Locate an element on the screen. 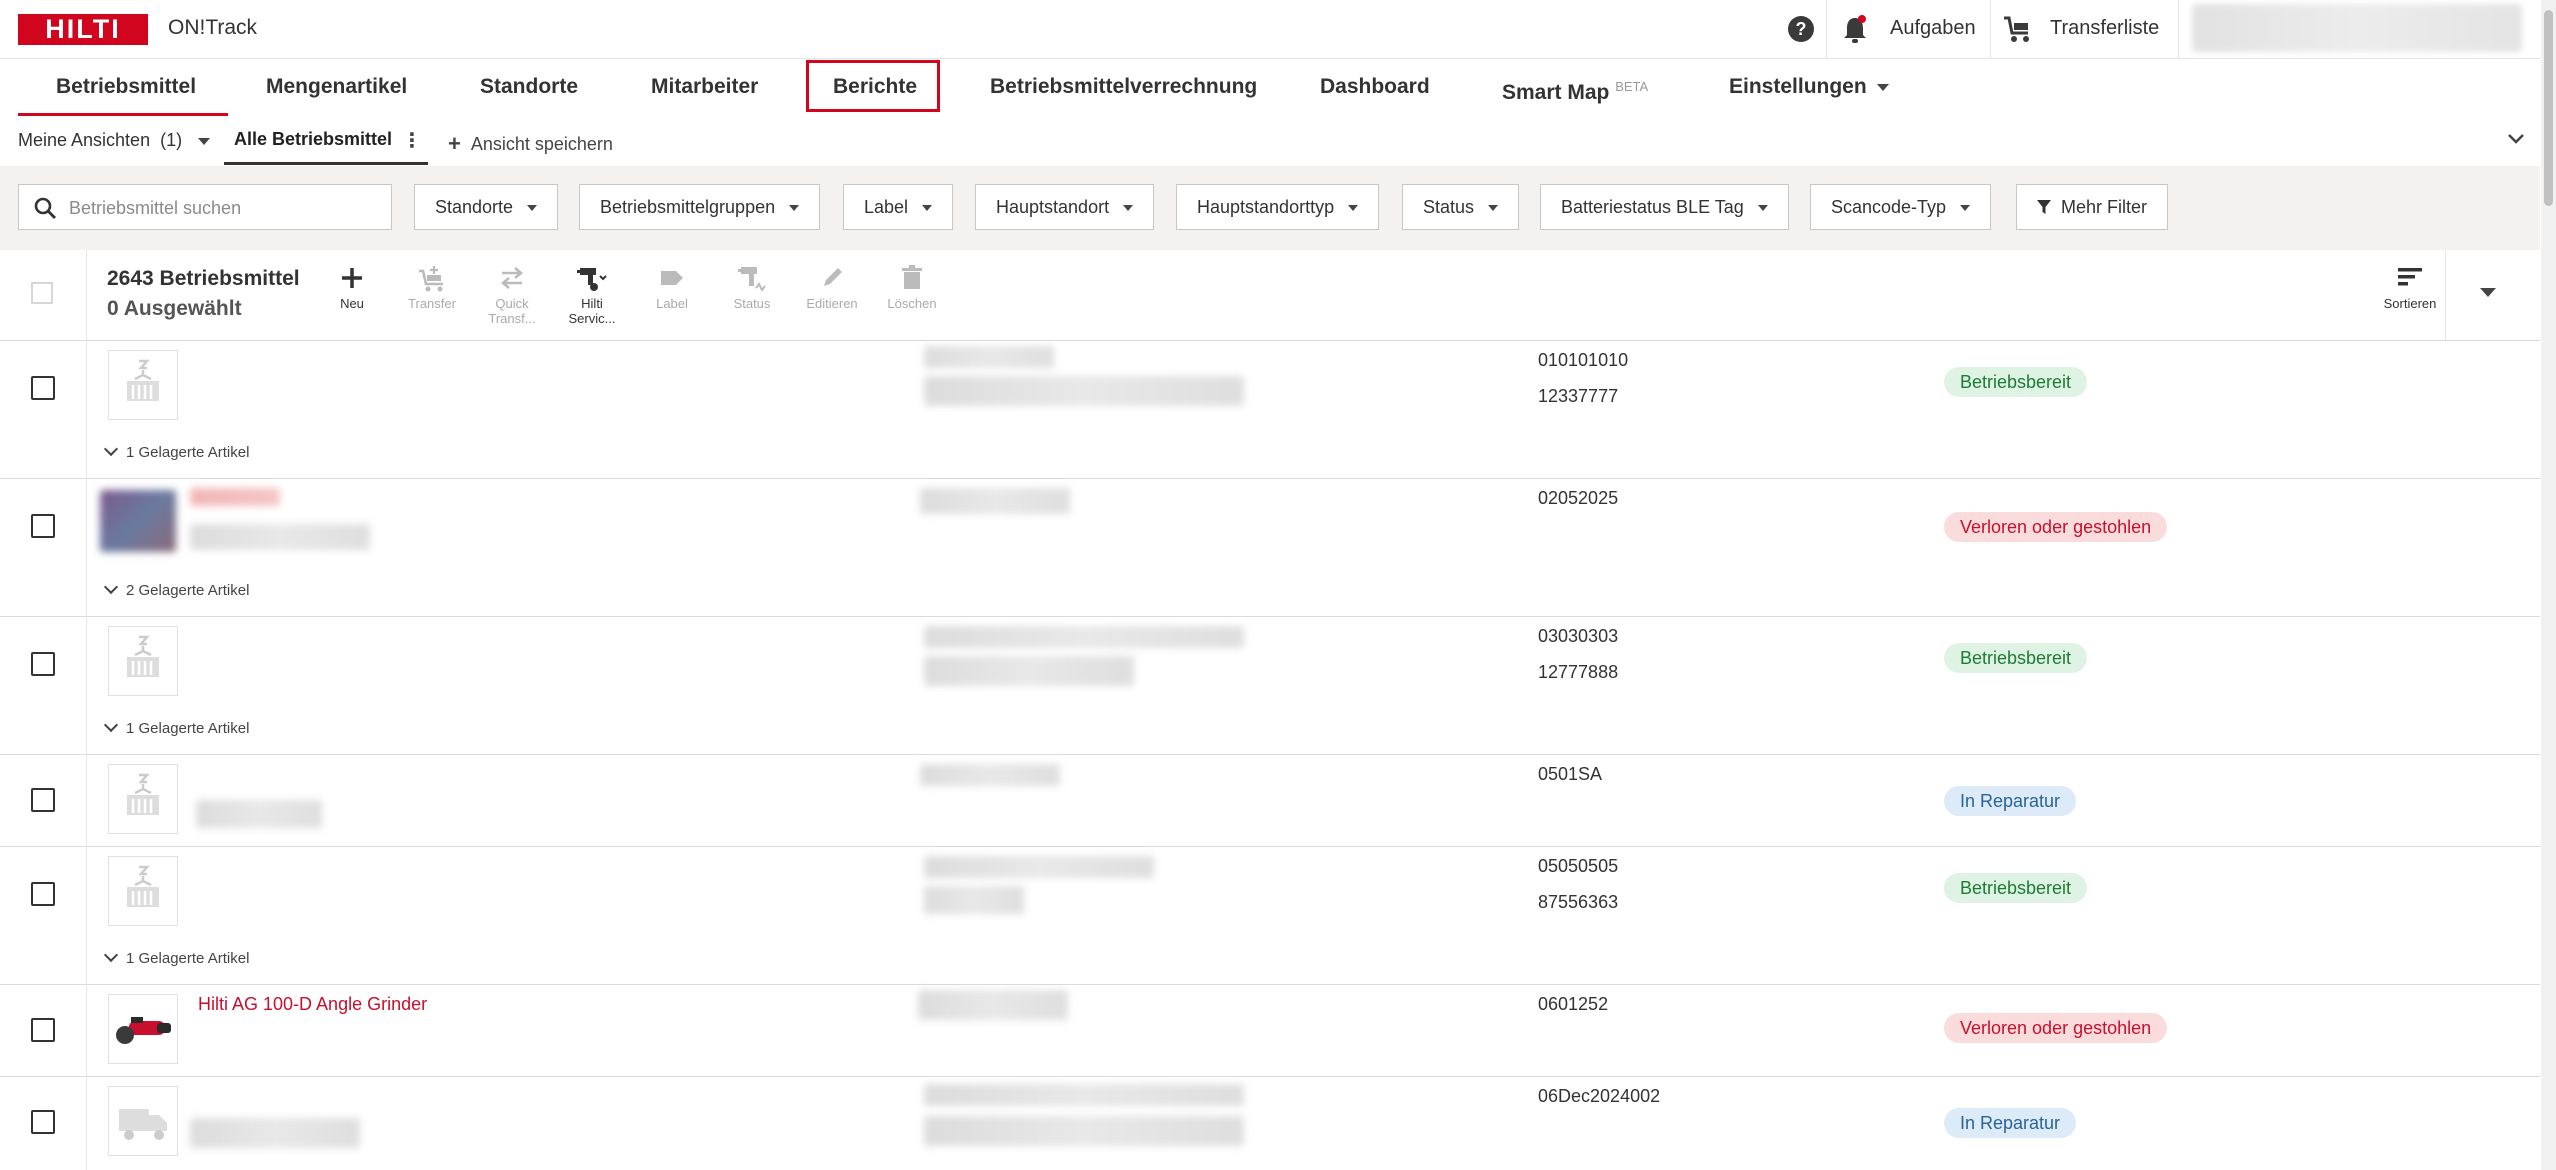 The width and height of the screenshot is (2556, 1170). filter-label: Scancode-Typ is located at coordinates (1889, 207).